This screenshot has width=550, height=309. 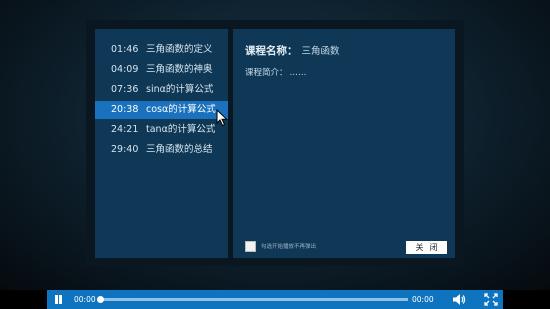 What do you see at coordinates (491, 299) in the screenshot?
I see `fullscreen-icon` at bounding box center [491, 299].